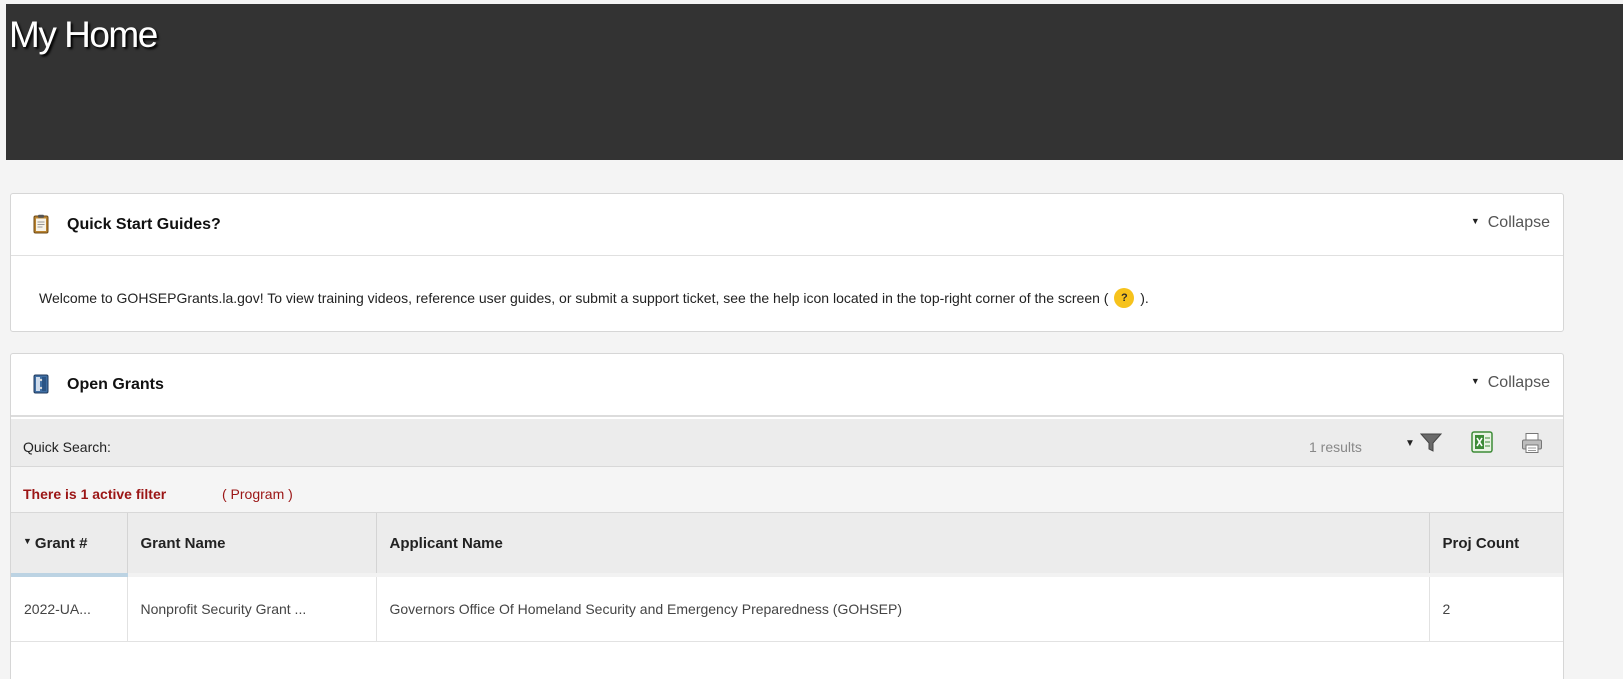 Image resolution: width=1623 pixels, height=679 pixels. I want to click on clipboard-icon, so click(41, 224).